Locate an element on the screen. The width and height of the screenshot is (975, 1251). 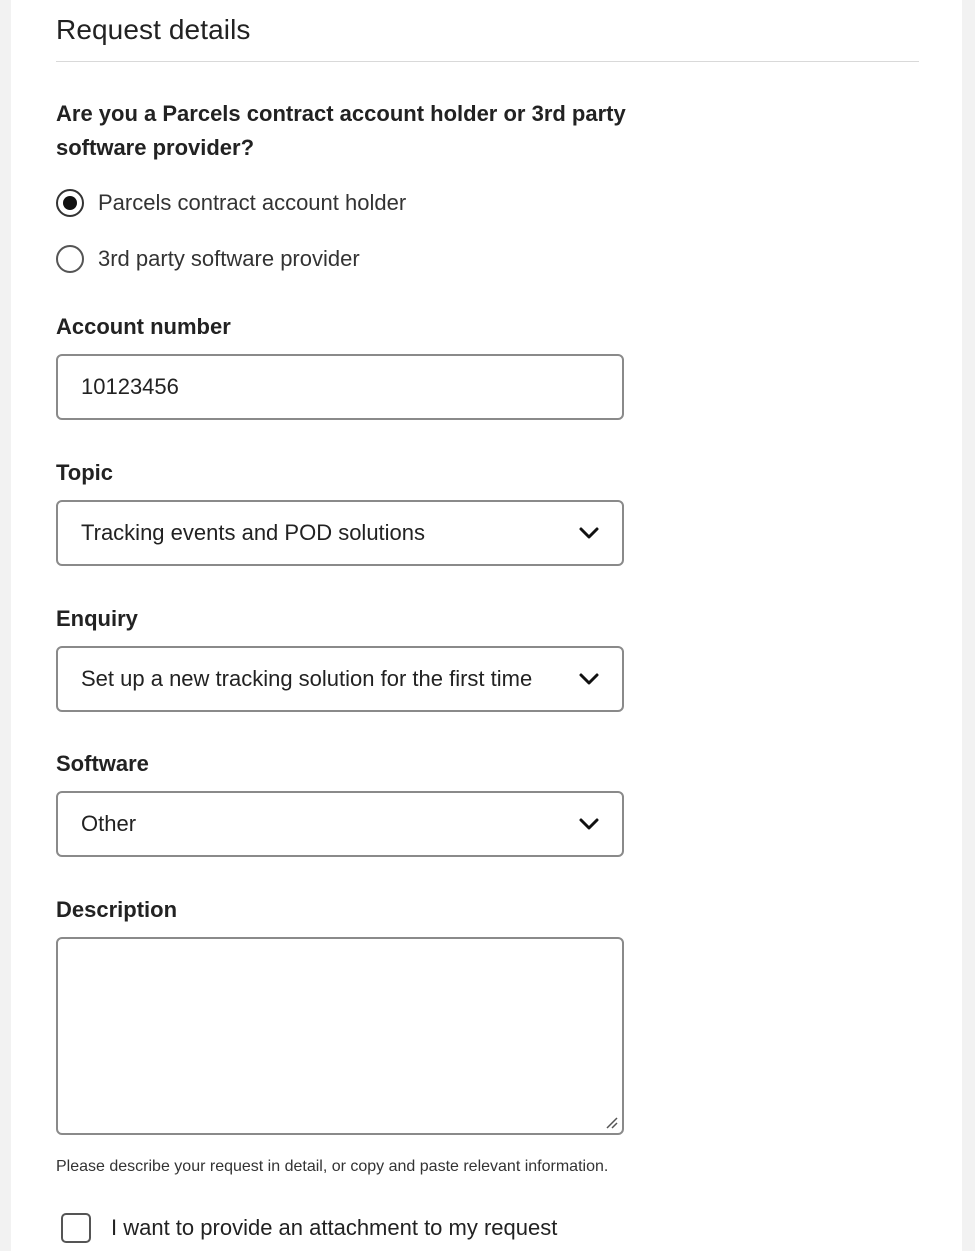
description-textarea is located at coordinates (340, 1036).